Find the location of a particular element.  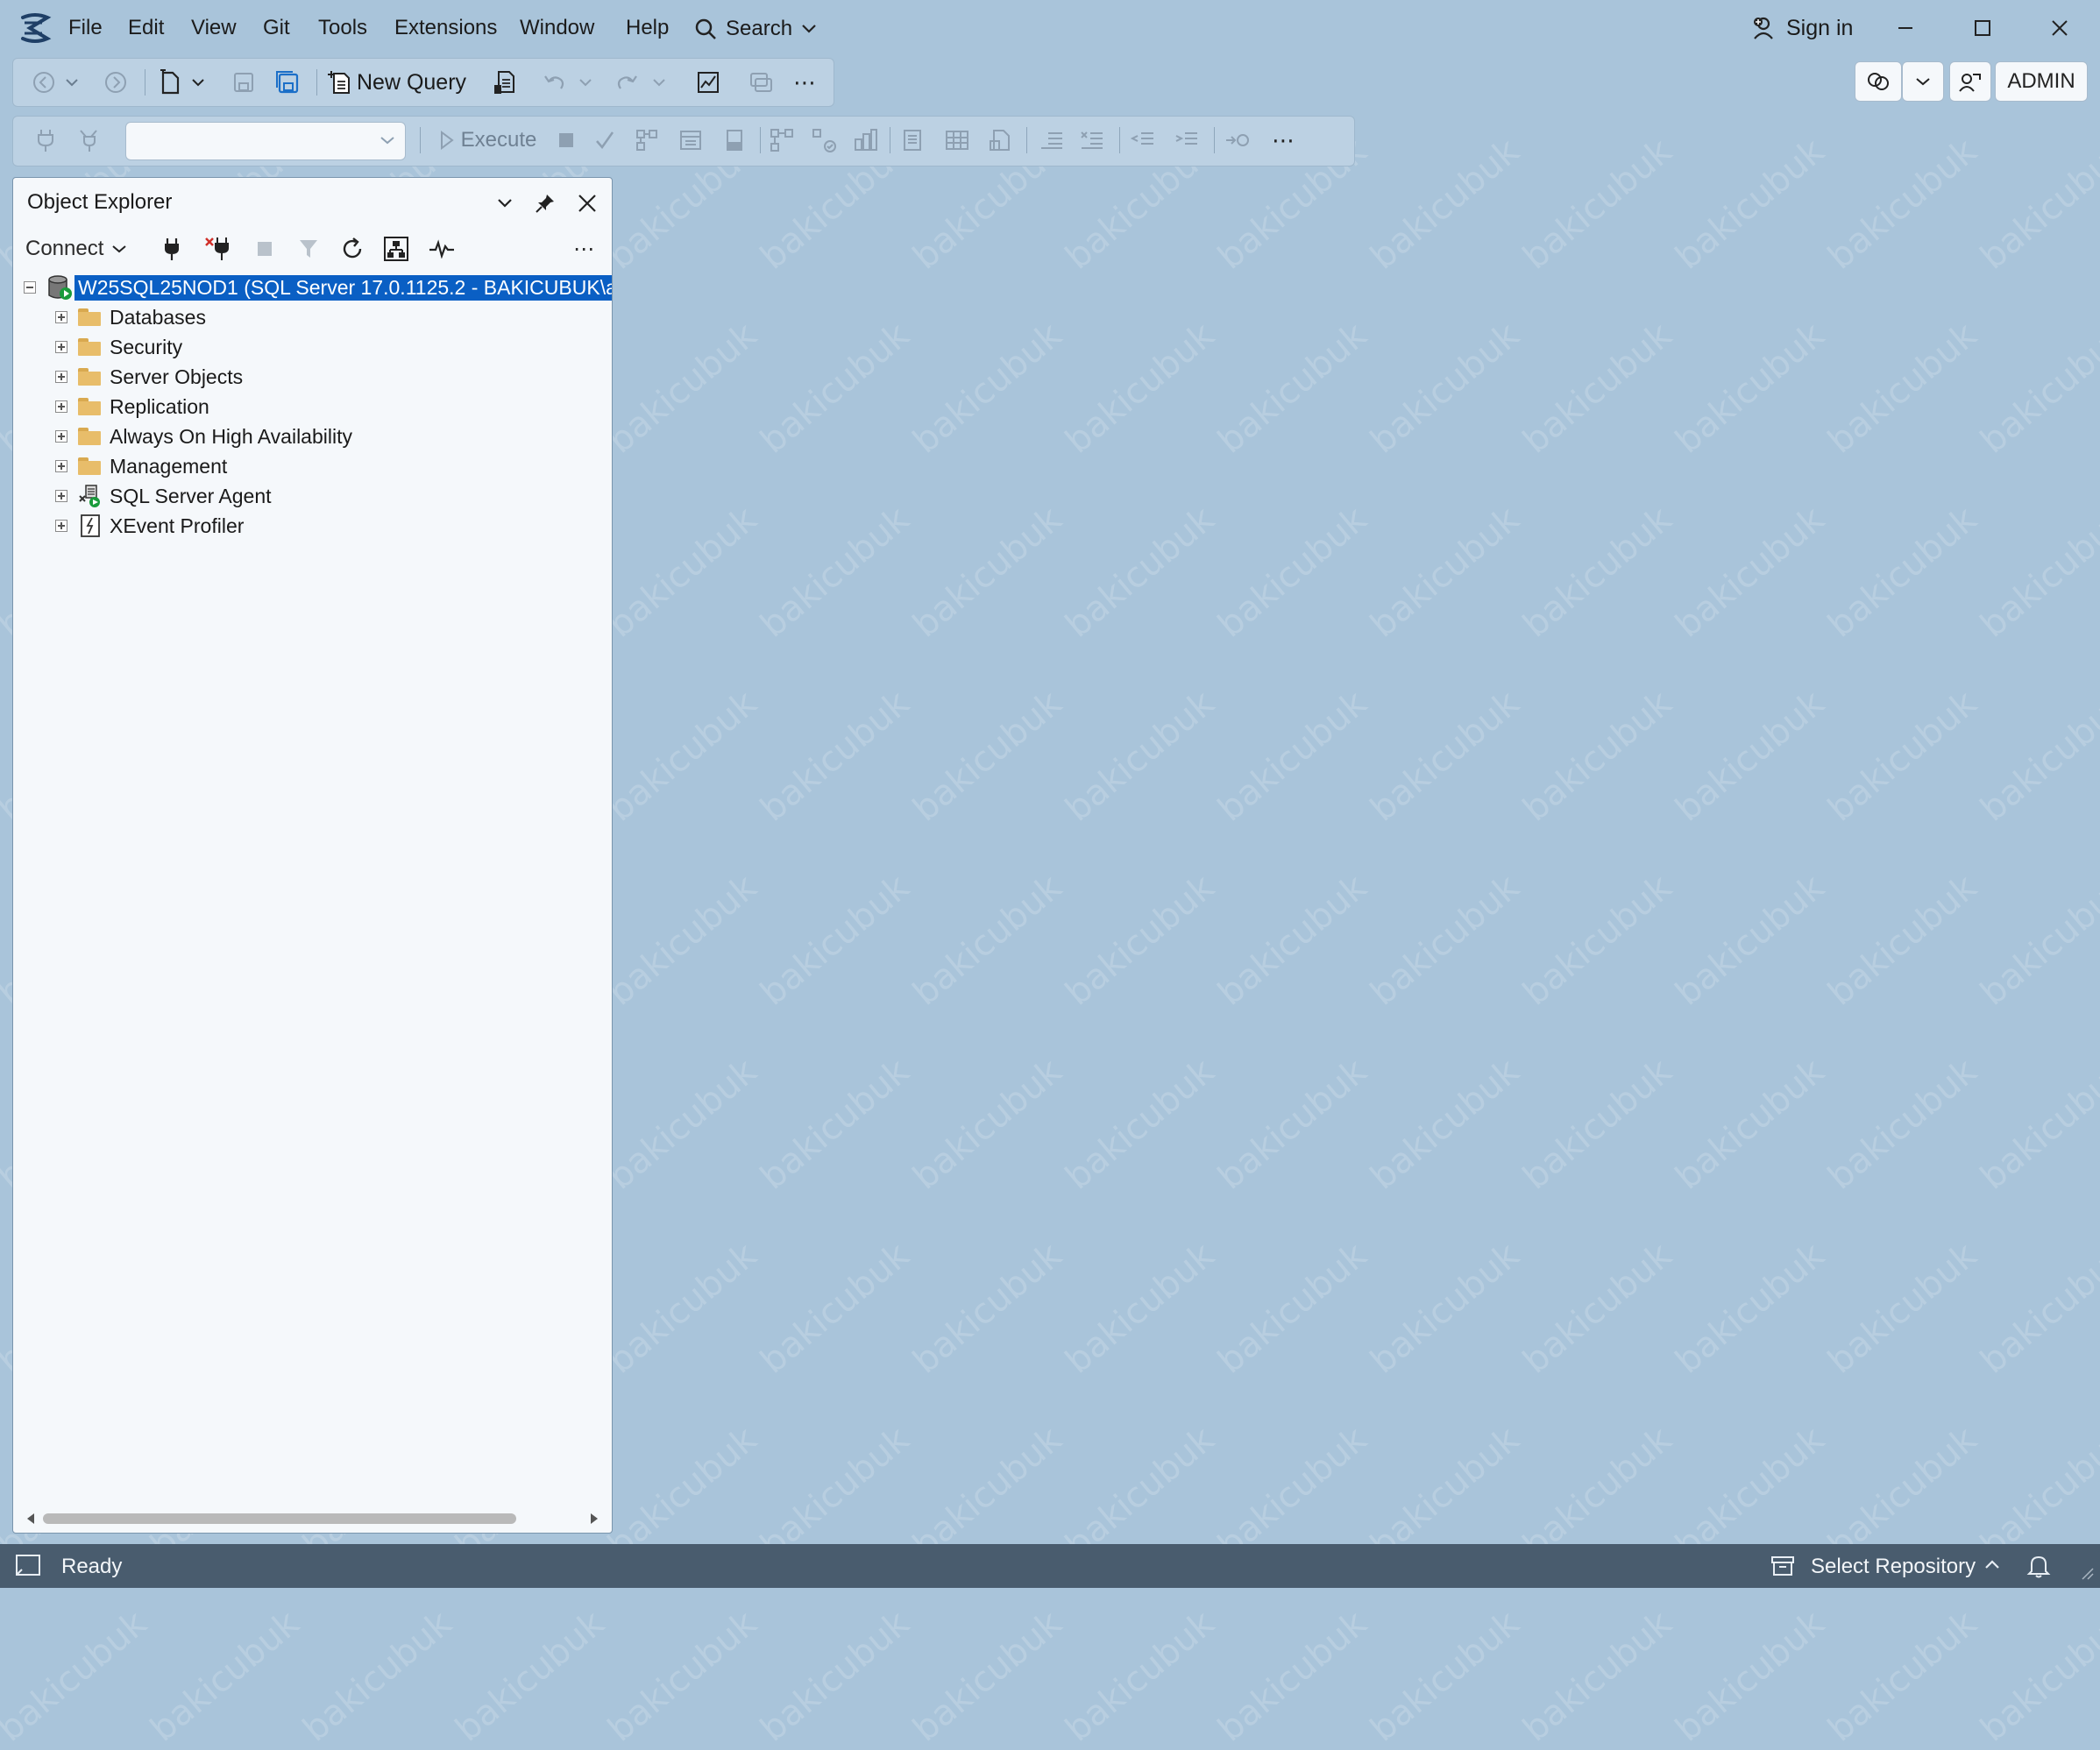

undo-button is located at coordinates (554, 82).